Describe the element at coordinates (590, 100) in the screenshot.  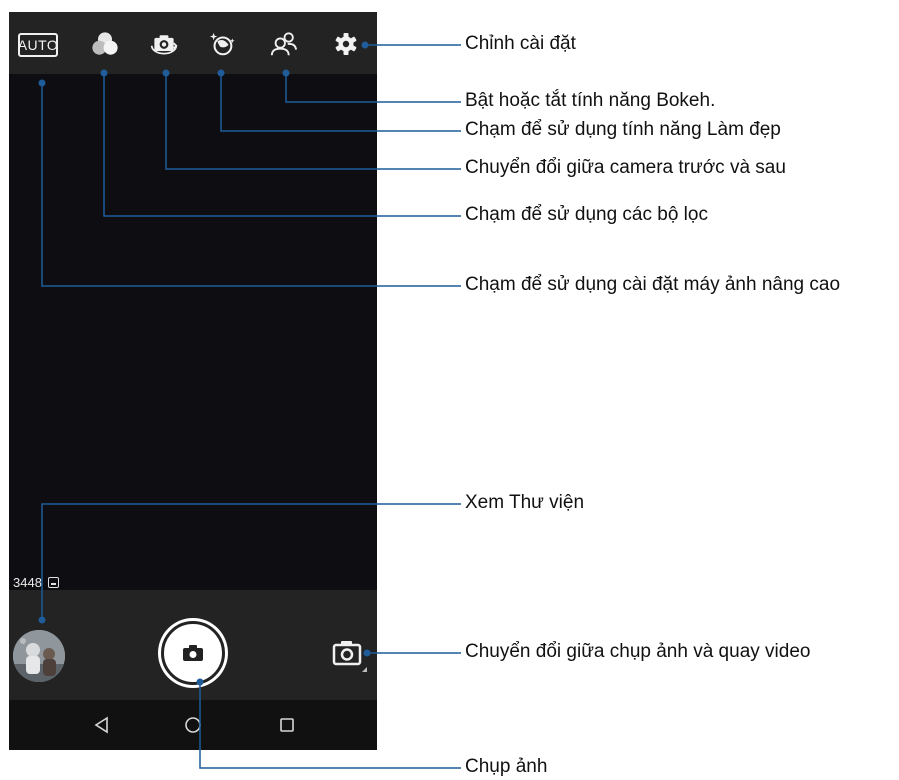
I see `callout-bokeh: Bật hoặc tắt tính năng Bokeh.` at that location.